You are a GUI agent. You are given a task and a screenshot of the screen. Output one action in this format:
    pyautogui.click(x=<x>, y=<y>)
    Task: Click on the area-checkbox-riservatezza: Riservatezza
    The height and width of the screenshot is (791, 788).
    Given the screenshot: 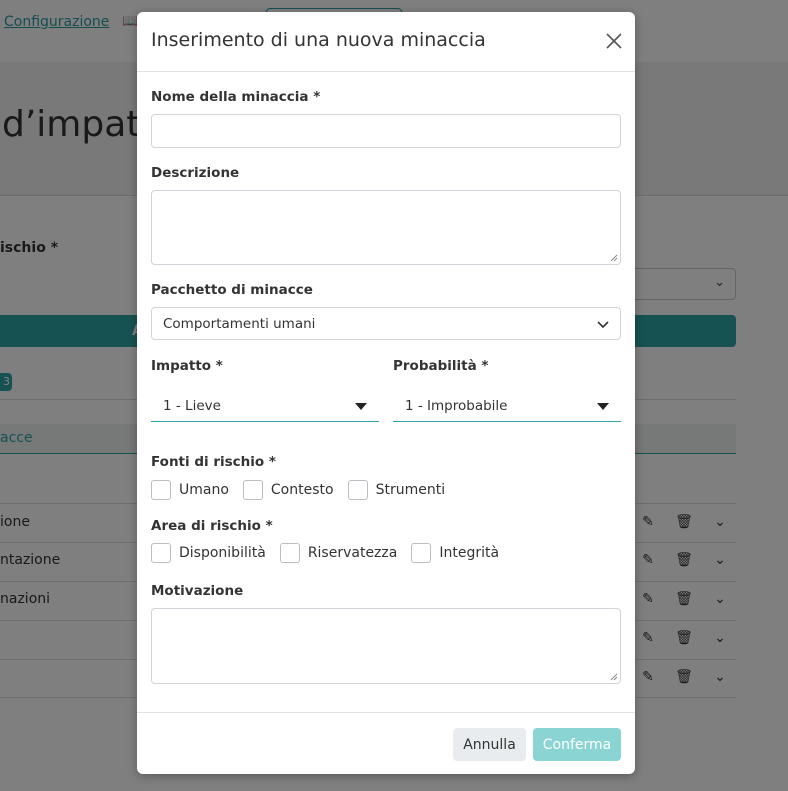 What is the action you would take?
    pyautogui.click(x=338, y=553)
    